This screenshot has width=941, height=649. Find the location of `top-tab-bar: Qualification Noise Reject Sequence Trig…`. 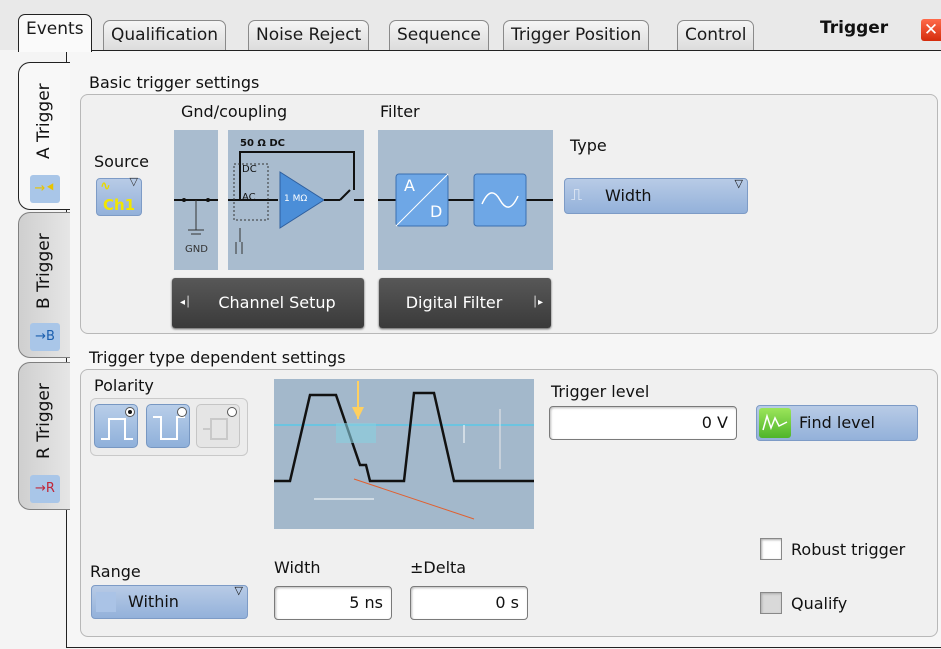

top-tab-bar: Qualification Noise Reject Sequence Trig… is located at coordinates (470, 26).